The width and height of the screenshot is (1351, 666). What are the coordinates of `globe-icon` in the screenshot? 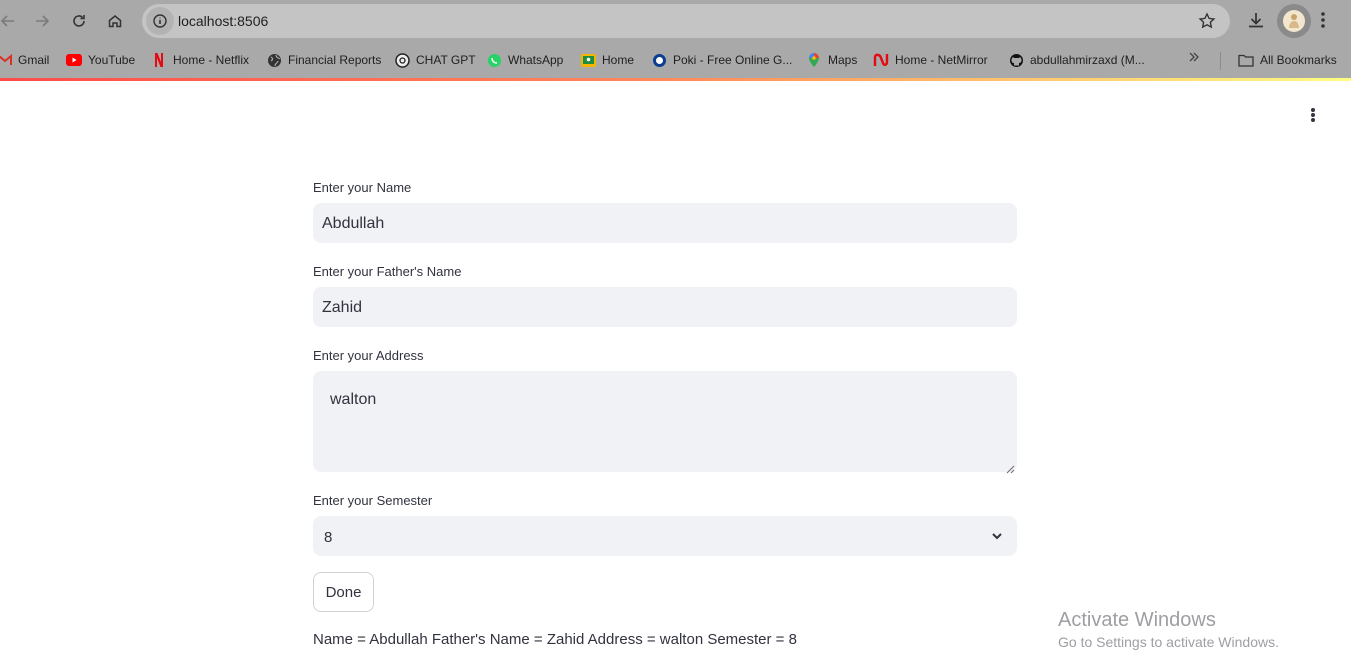 It's located at (274, 60).